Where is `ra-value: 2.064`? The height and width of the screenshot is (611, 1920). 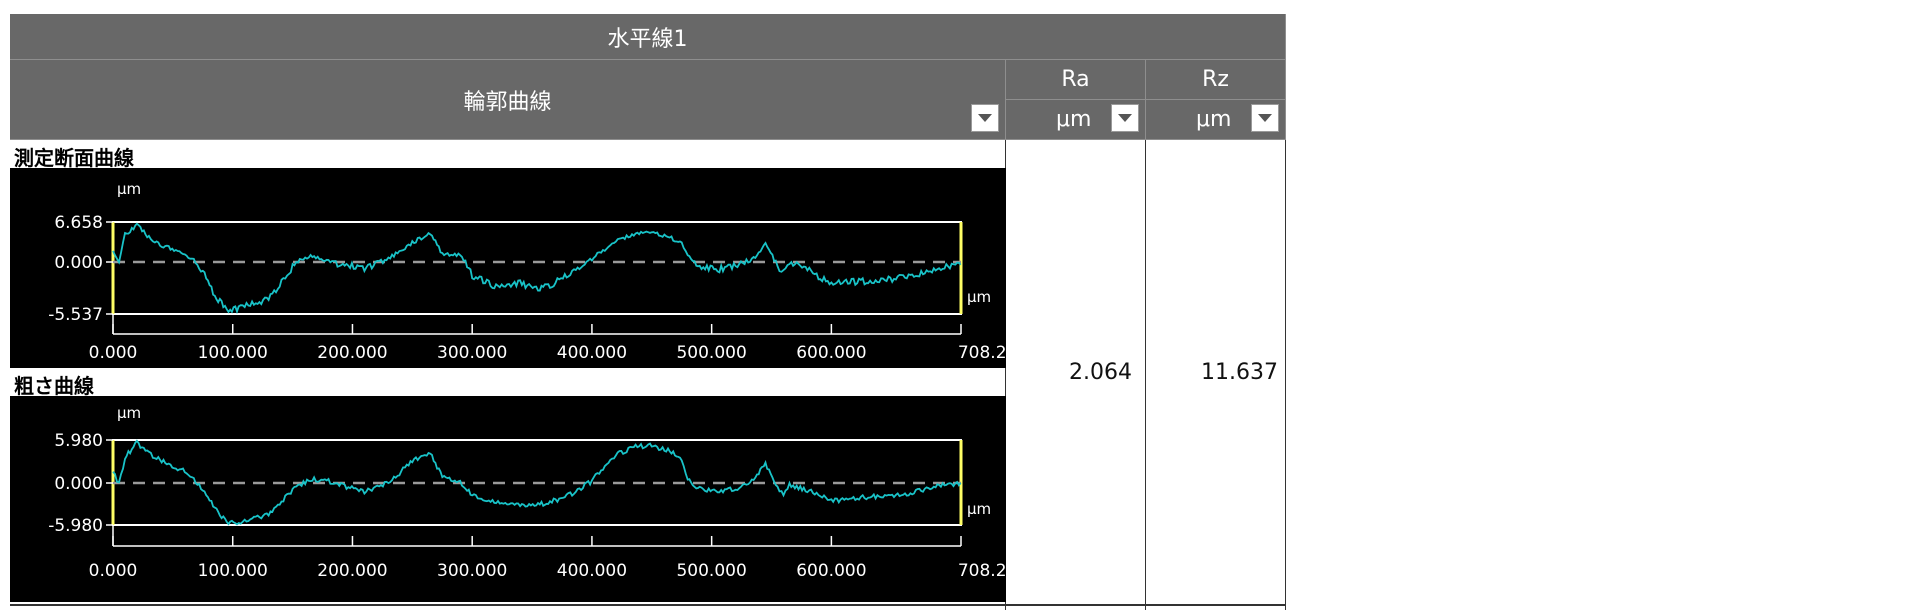
ra-value: 2.064 is located at coordinates (1100, 372).